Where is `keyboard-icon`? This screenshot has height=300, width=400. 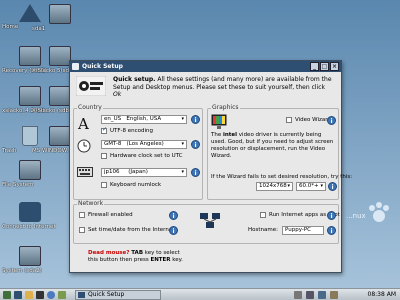
keyboard-icon is located at coordinates (85, 172).